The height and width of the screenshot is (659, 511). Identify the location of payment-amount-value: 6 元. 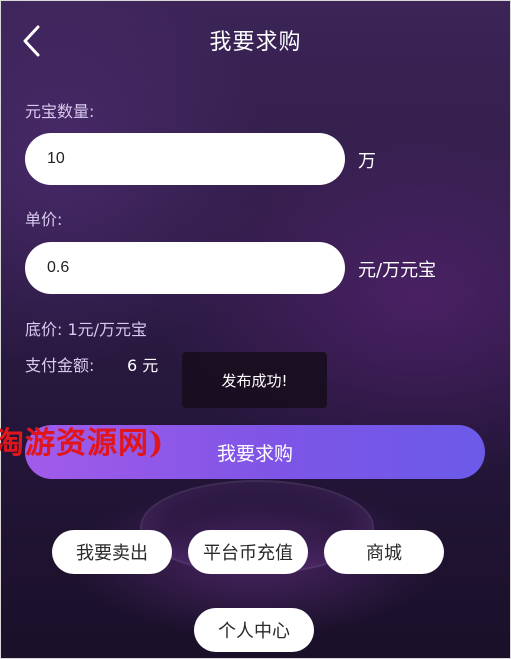
(143, 365).